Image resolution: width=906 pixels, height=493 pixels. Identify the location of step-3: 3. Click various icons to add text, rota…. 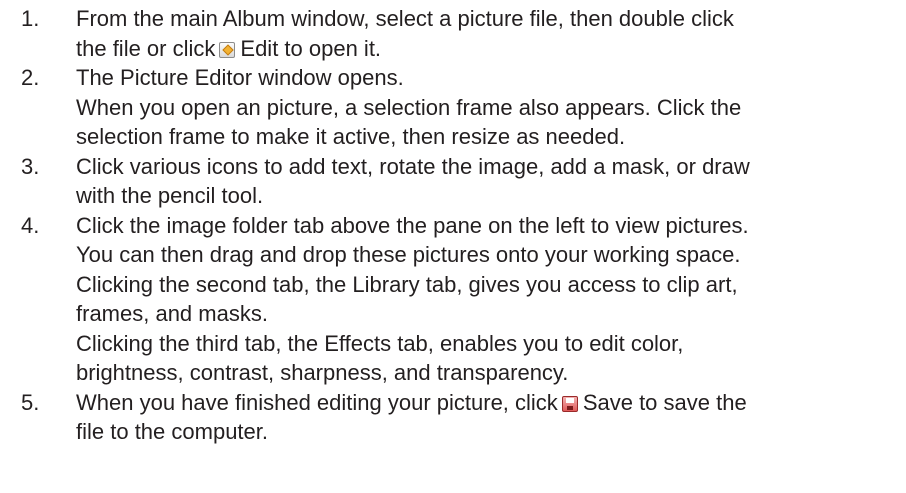
(453, 181).